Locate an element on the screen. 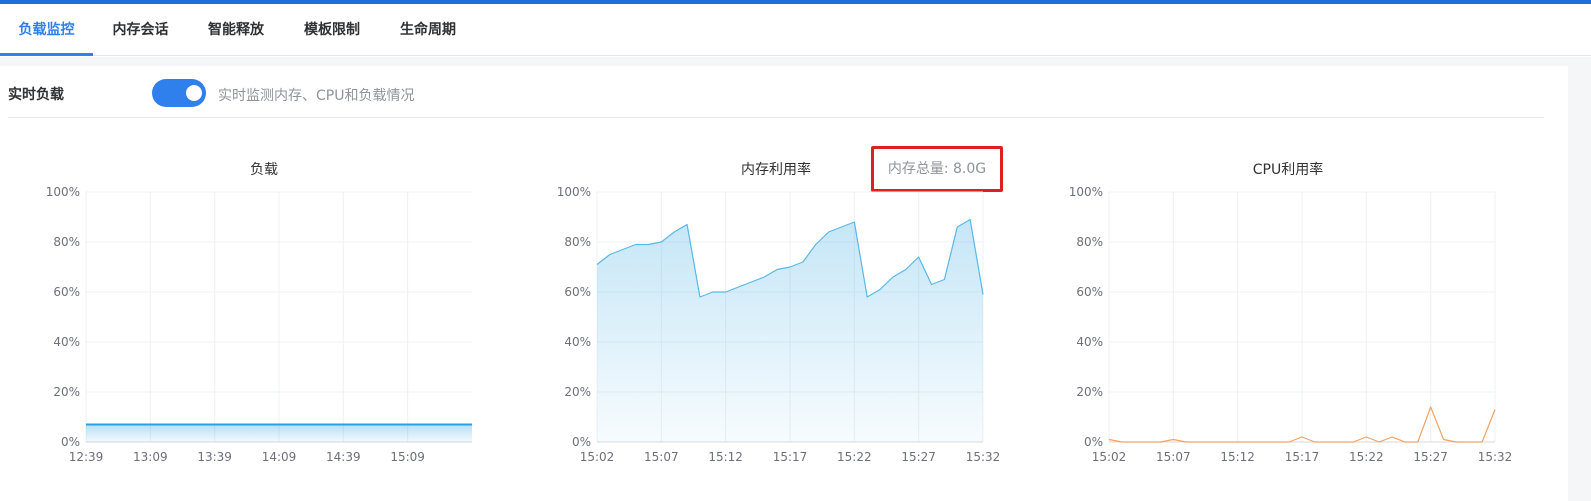 Image resolution: width=1591 pixels, height=501 pixels. memory-y-tick-label: 20% is located at coordinates (577, 392).